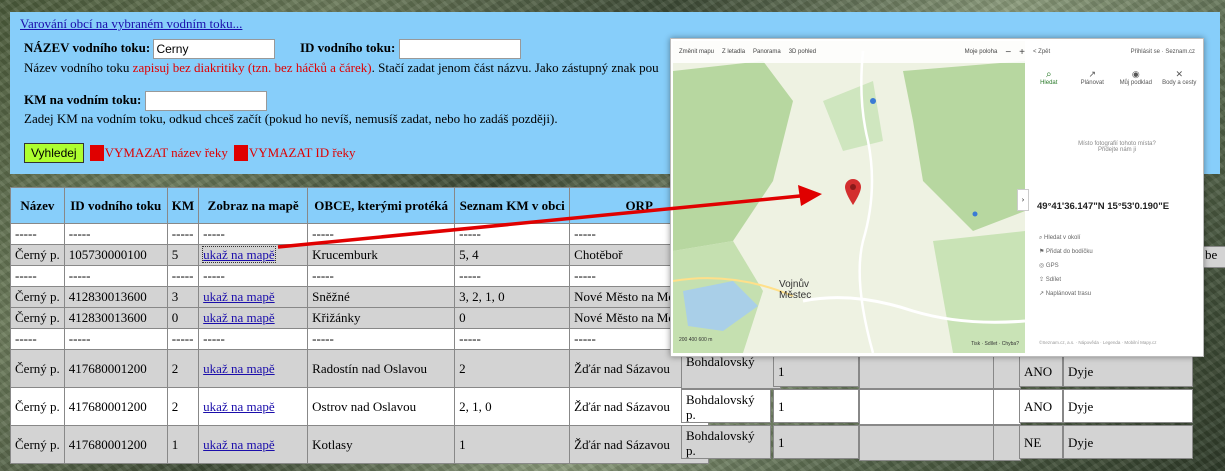 The width and height of the screenshot is (1225, 471). What do you see at coordinates (512, 368) in the screenshot?
I see `table-cell: 2` at bounding box center [512, 368].